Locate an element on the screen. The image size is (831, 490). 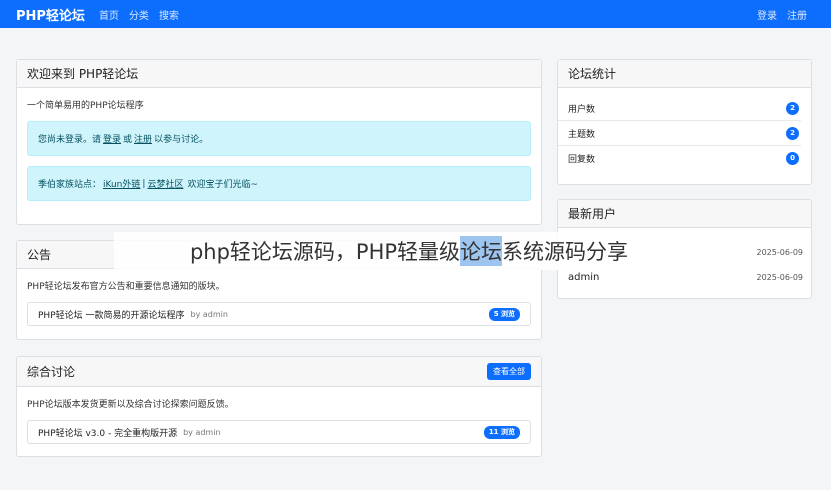
announcements-description: PHP轻论坛发布官方公告和重要信息通知的版块。 is located at coordinates (126, 287).